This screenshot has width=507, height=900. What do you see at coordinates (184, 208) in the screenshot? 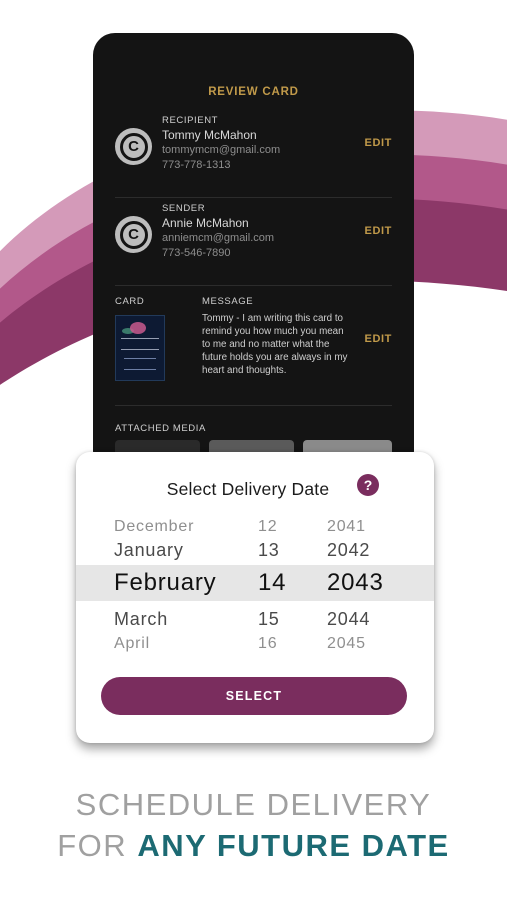
I see `sender-label: SENDER` at bounding box center [184, 208].